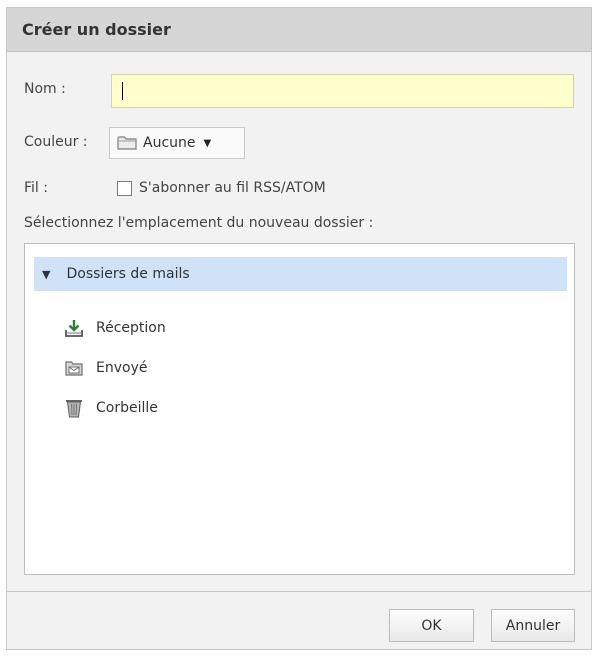  I want to click on tree-item-inbox: Réception, so click(115, 328).